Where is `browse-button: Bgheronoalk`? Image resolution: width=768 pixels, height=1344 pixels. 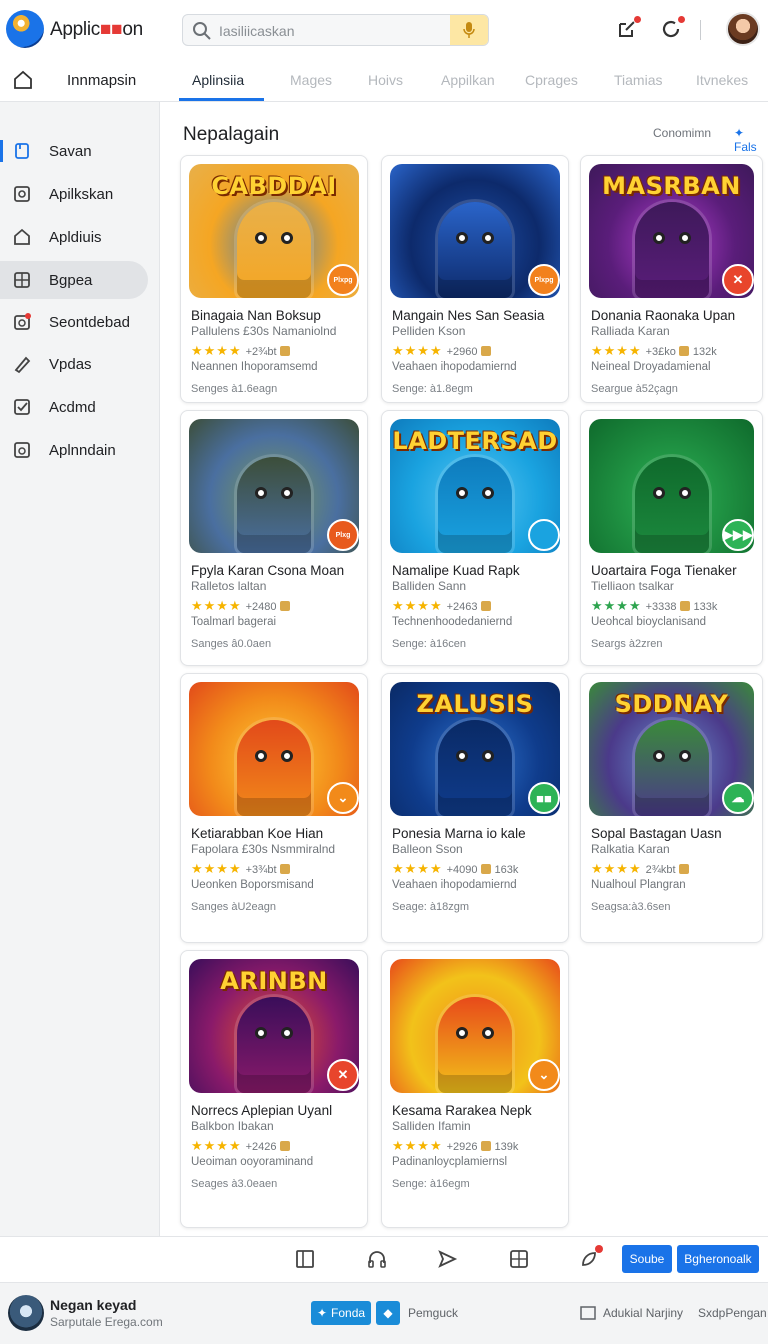 browse-button: Bgheronoalk is located at coordinates (718, 1259).